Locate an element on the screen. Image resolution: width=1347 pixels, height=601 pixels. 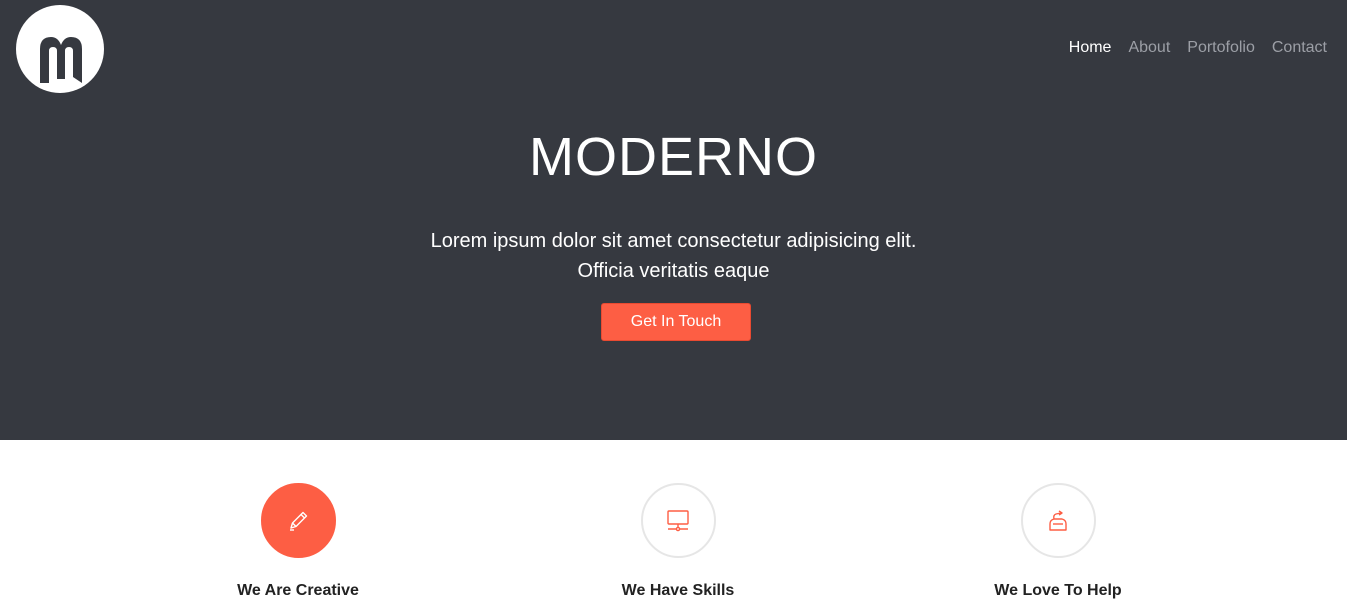
hero-title: MODERNO is located at coordinates (673, 157).